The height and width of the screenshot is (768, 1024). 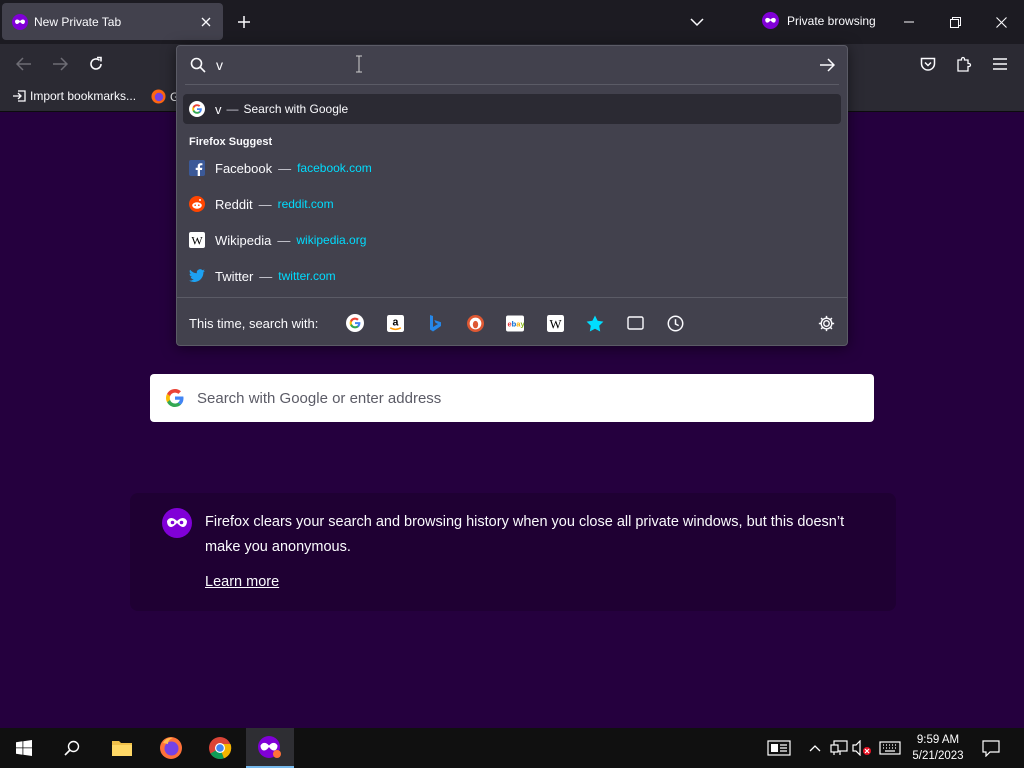 What do you see at coordinates (827, 65) in the screenshot?
I see `go-button` at bounding box center [827, 65].